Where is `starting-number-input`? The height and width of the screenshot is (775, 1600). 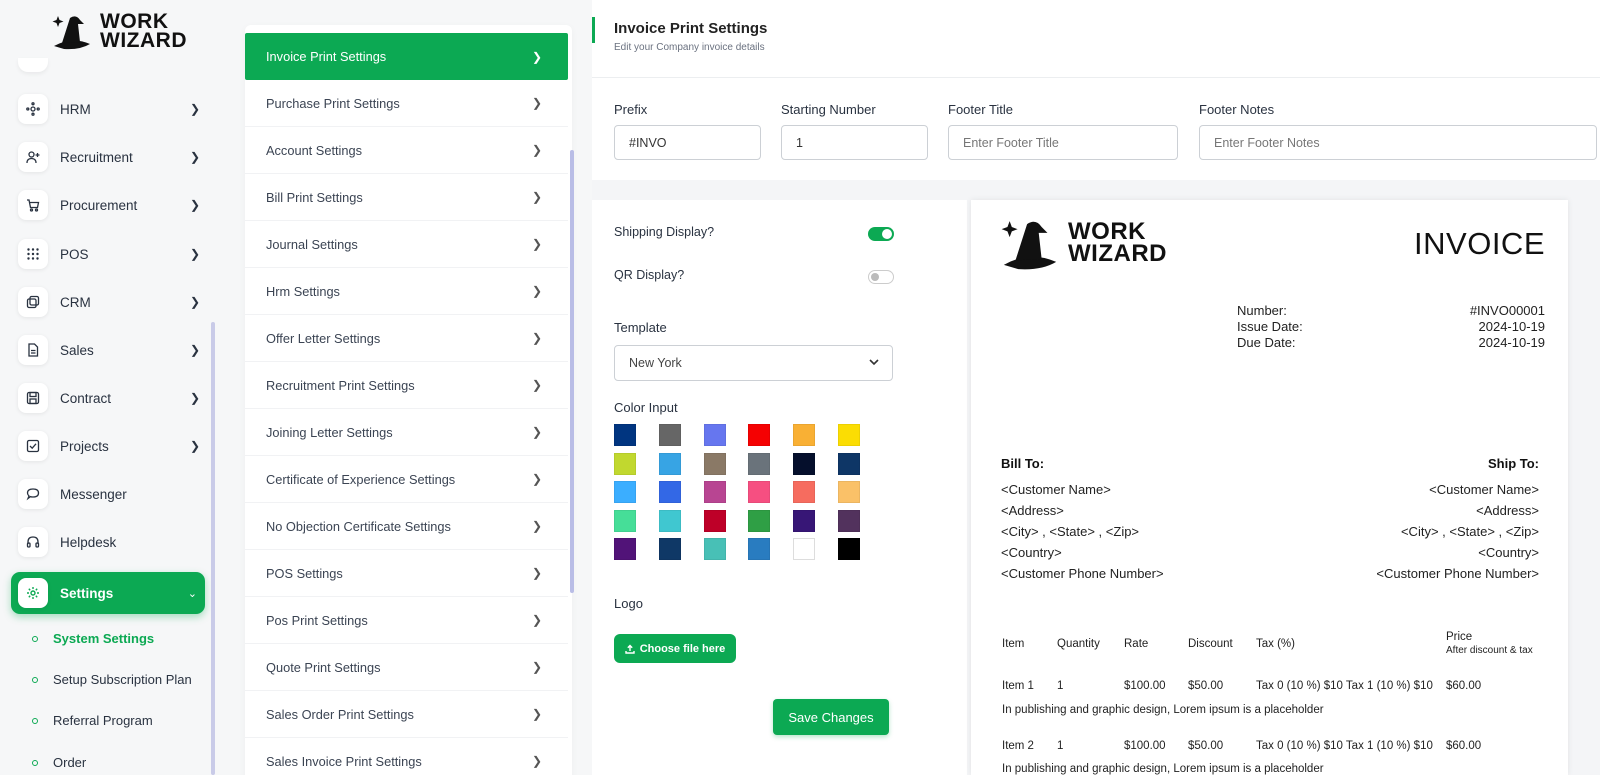 starting-number-input is located at coordinates (854, 142).